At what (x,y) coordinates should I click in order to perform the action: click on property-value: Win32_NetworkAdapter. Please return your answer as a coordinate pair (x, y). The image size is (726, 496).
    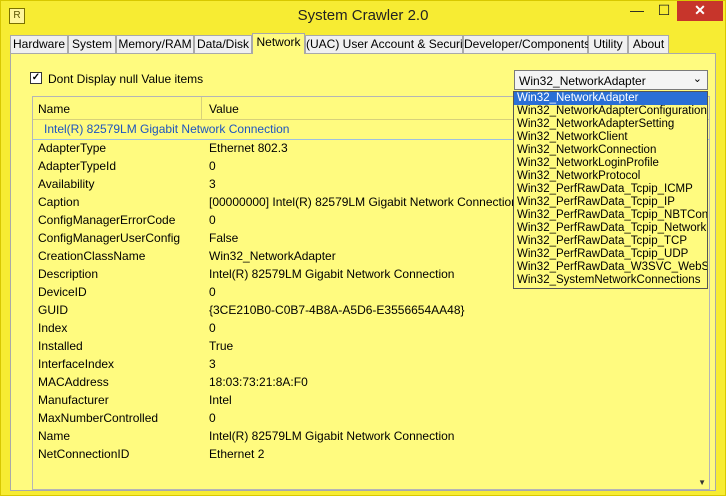
    Looking at the image, I should click on (272, 256).